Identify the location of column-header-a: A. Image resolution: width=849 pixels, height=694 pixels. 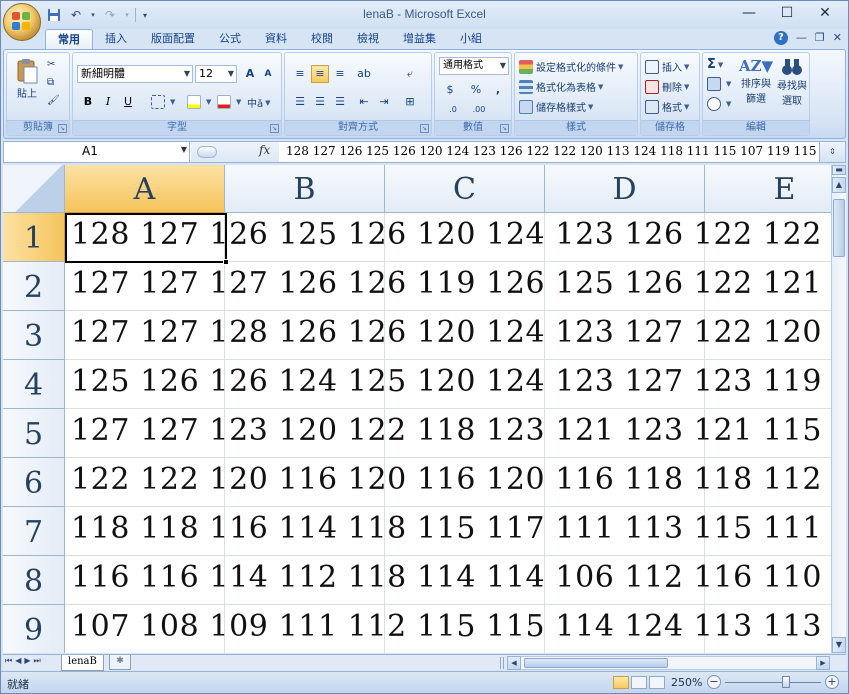
(145, 189).